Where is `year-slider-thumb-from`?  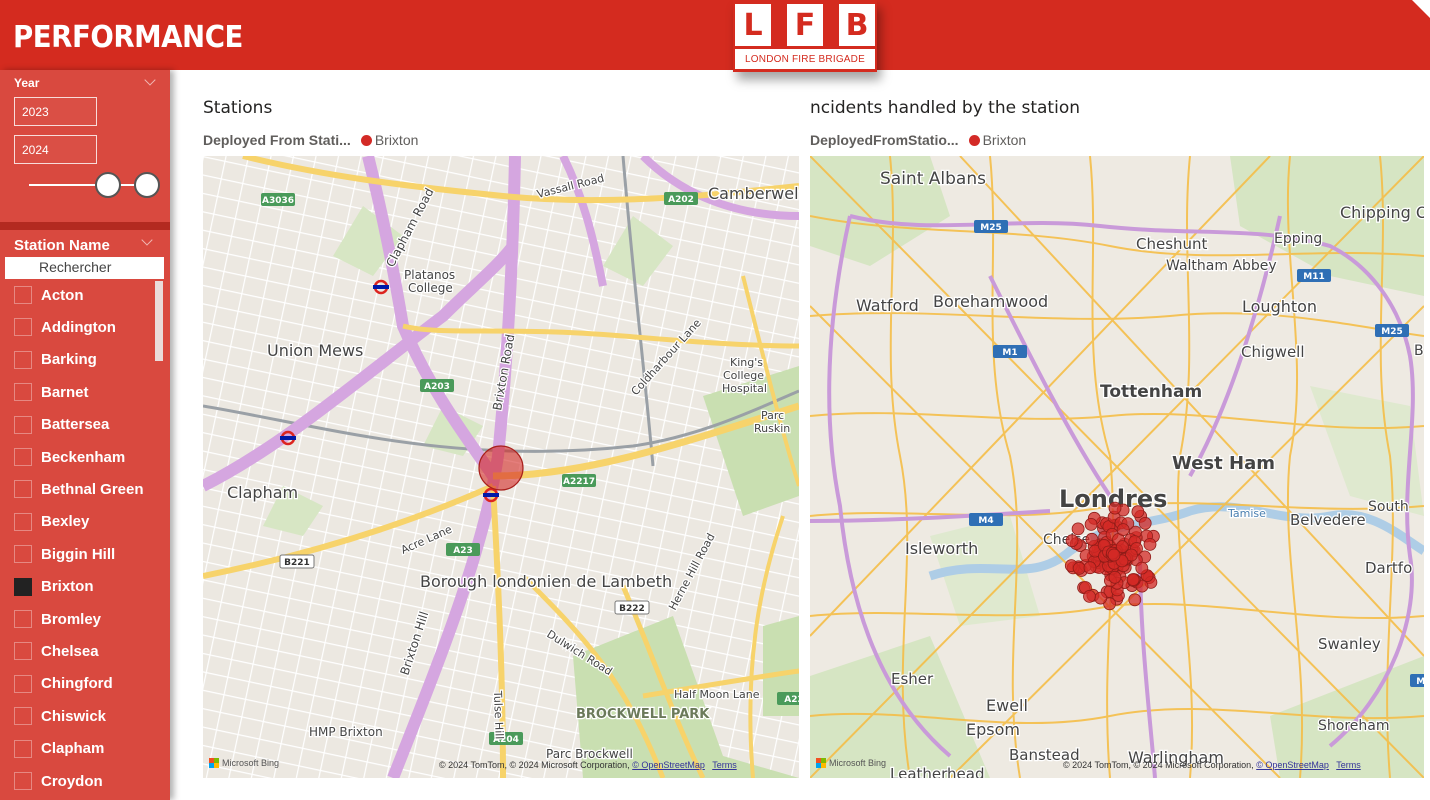
year-slider-thumb-from is located at coordinates (108, 185).